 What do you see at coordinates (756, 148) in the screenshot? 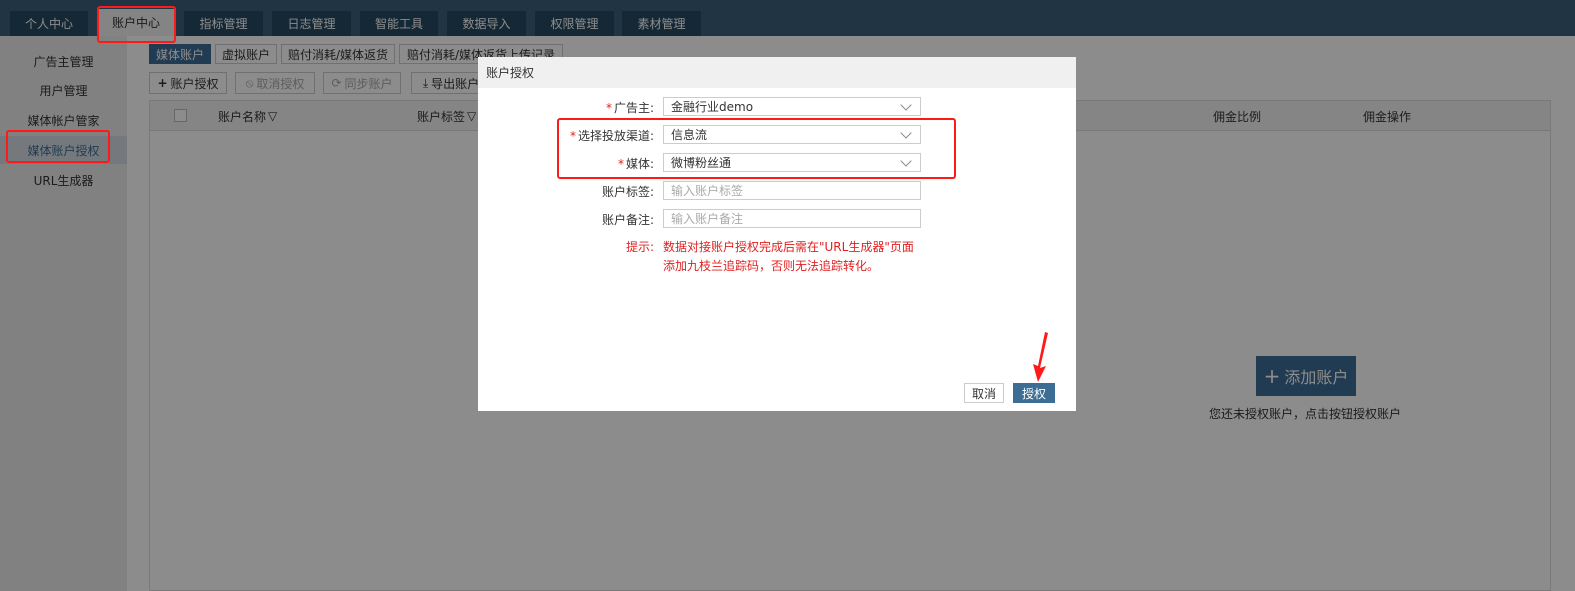
I see `annotation-box-channel-media` at bounding box center [756, 148].